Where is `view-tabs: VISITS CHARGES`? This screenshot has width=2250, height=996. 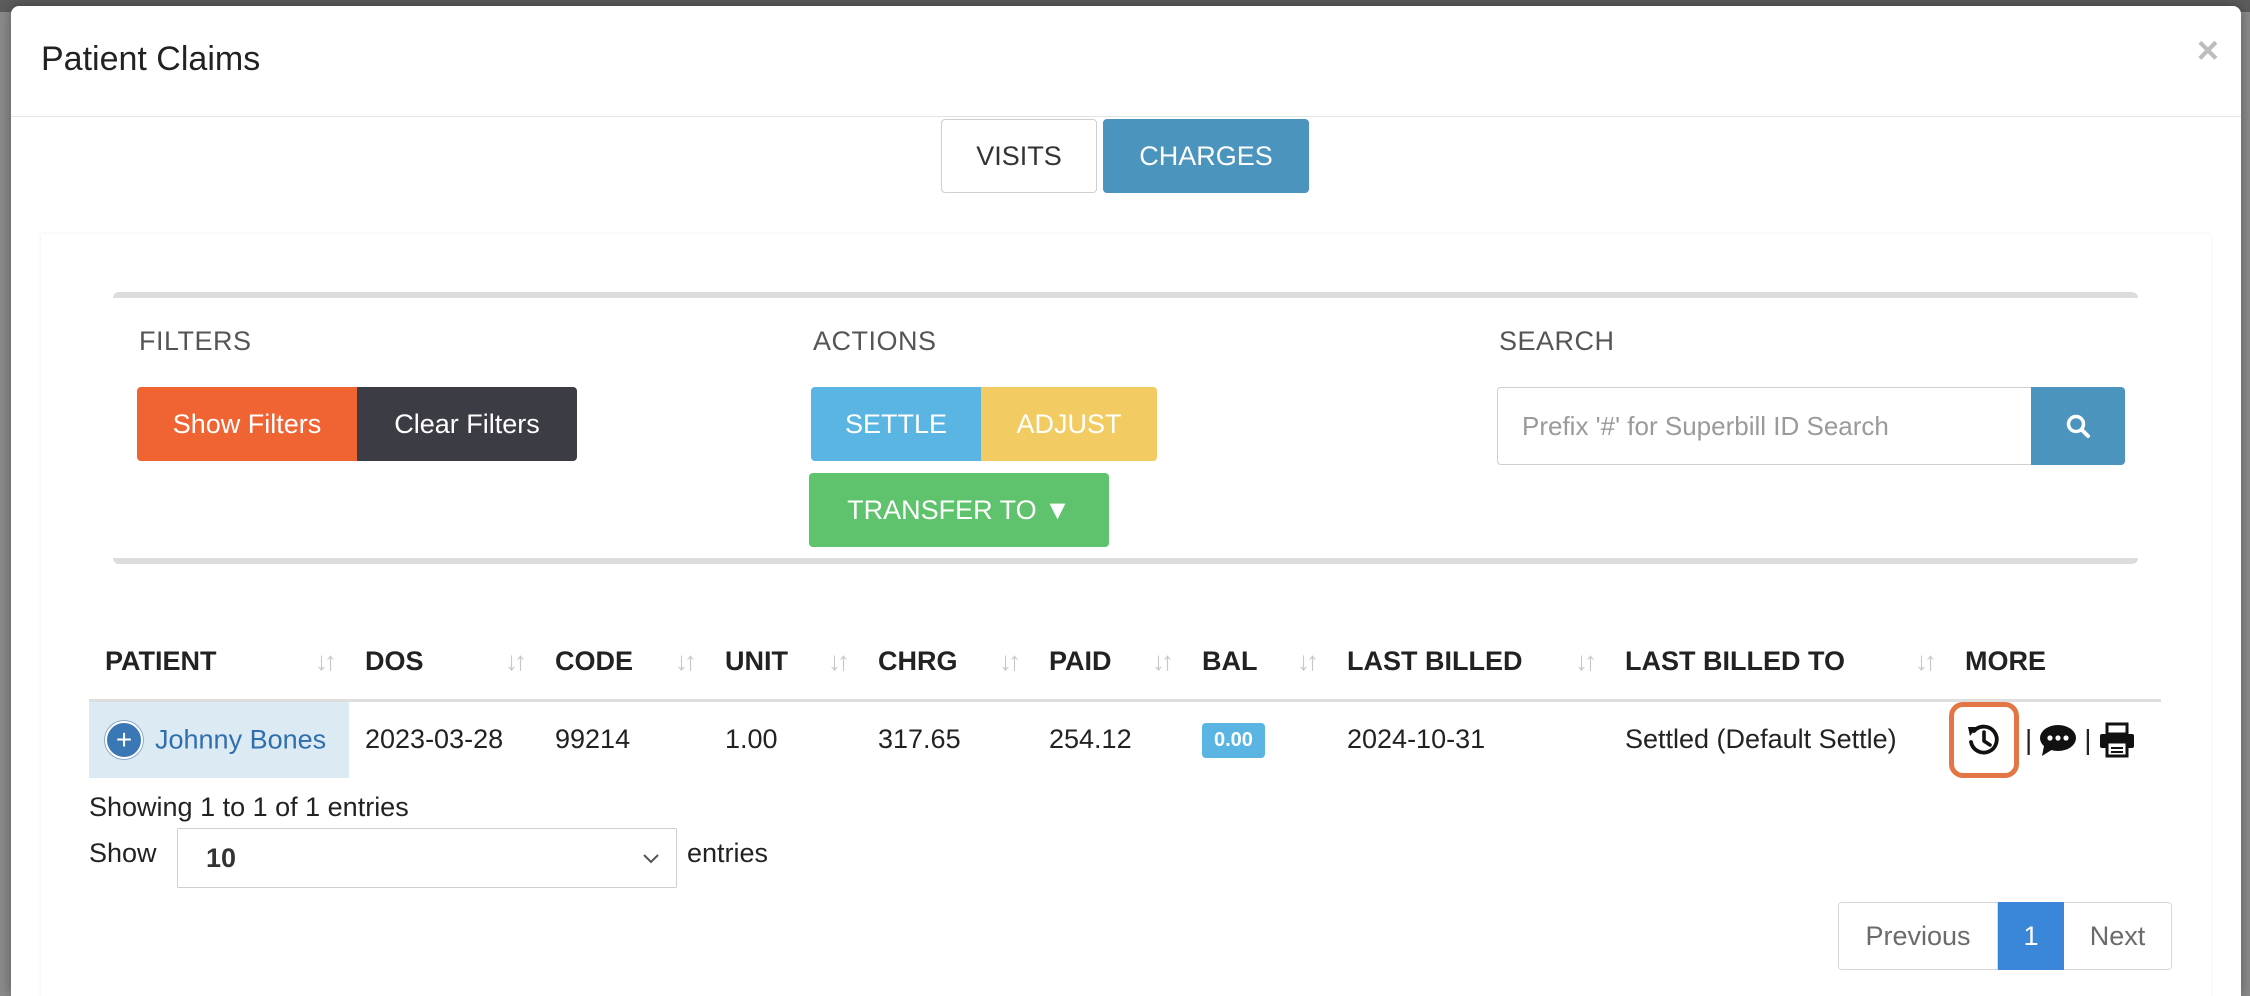 view-tabs: VISITS CHARGES is located at coordinates (1125, 156).